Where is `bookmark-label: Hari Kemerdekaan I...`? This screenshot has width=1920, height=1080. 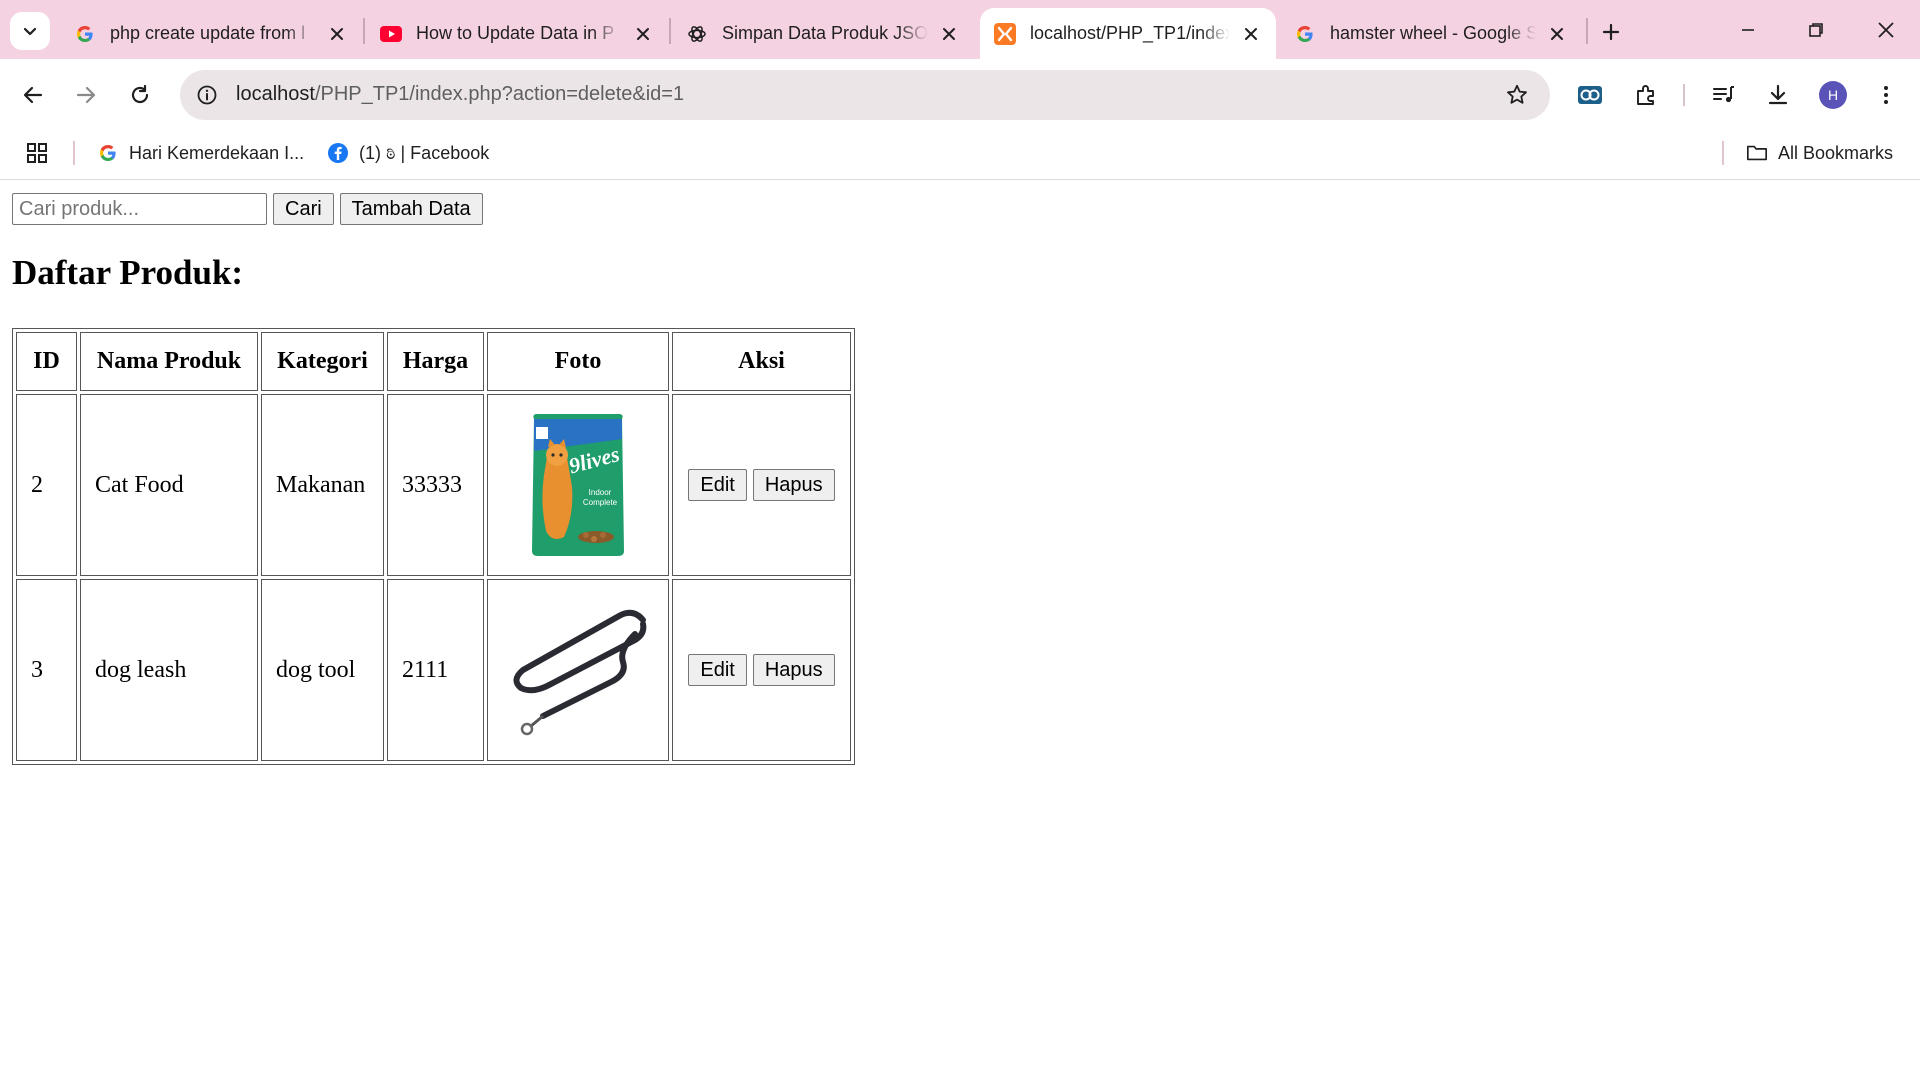 bookmark-label: Hari Kemerdekaan I... is located at coordinates (217, 152).